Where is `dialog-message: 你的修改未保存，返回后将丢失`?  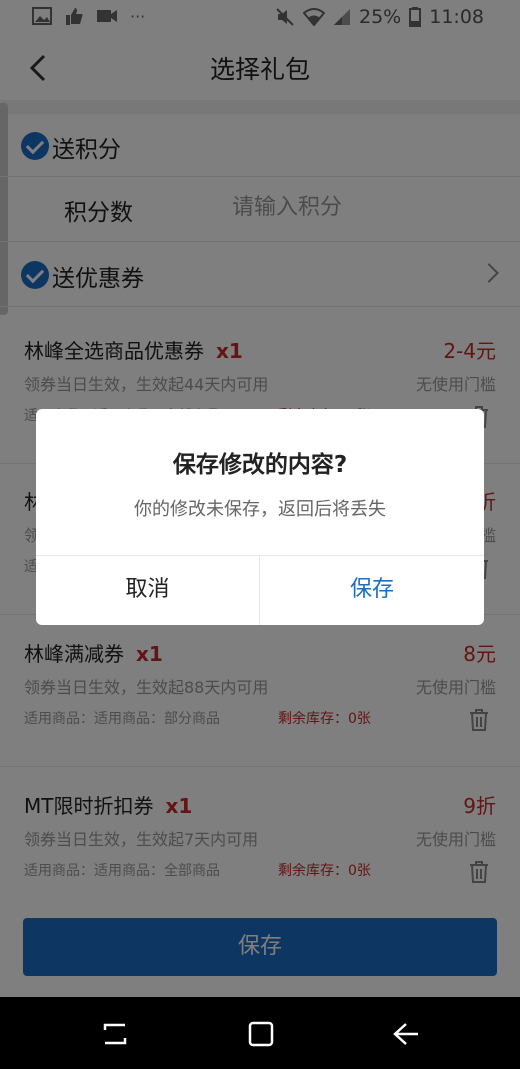 dialog-message: 你的修改未保存，返回后将丢失 is located at coordinates (260, 509).